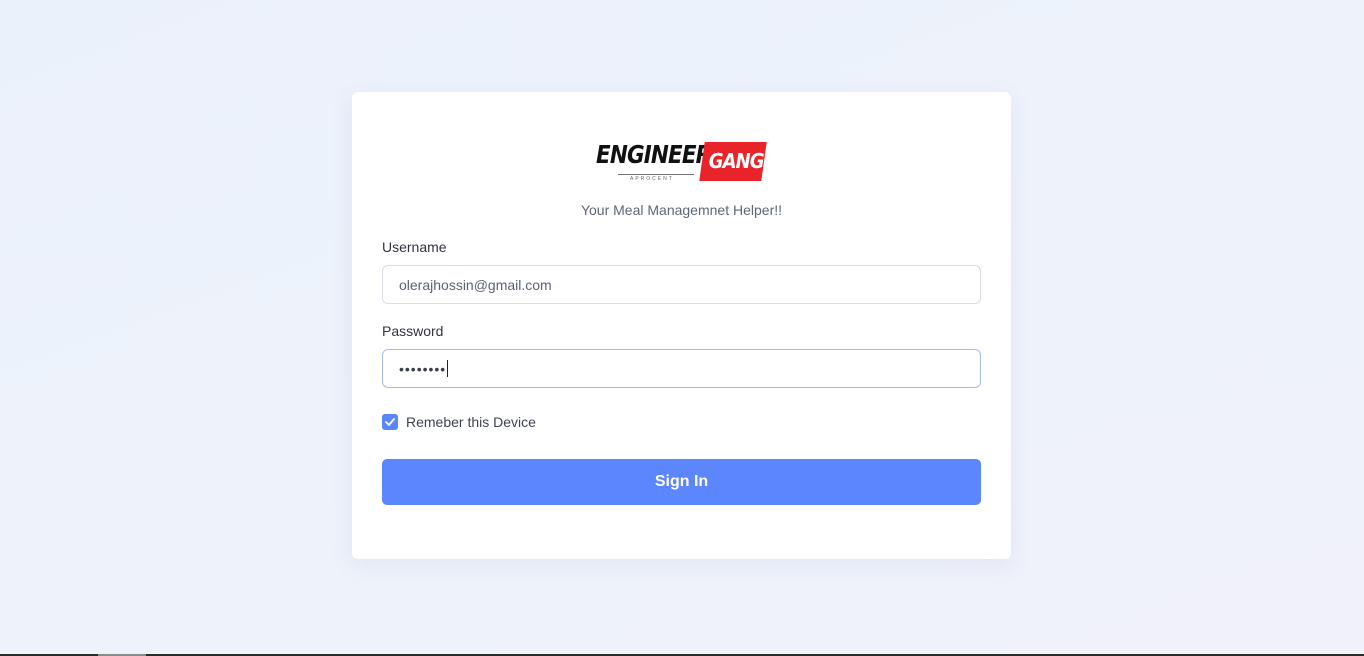  Describe the element at coordinates (654, 154) in the screenshot. I see `logo-primary-text: ENGINEER` at that location.